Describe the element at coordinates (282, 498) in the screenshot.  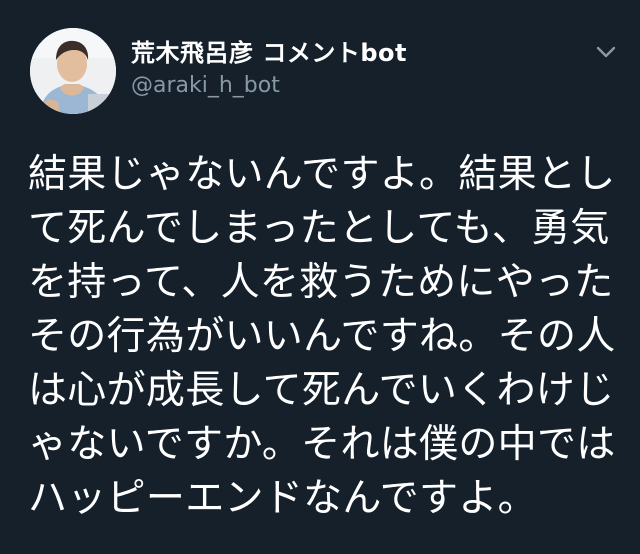
I see `tweet-line: ハッピーエンドなんですよ。` at that location.